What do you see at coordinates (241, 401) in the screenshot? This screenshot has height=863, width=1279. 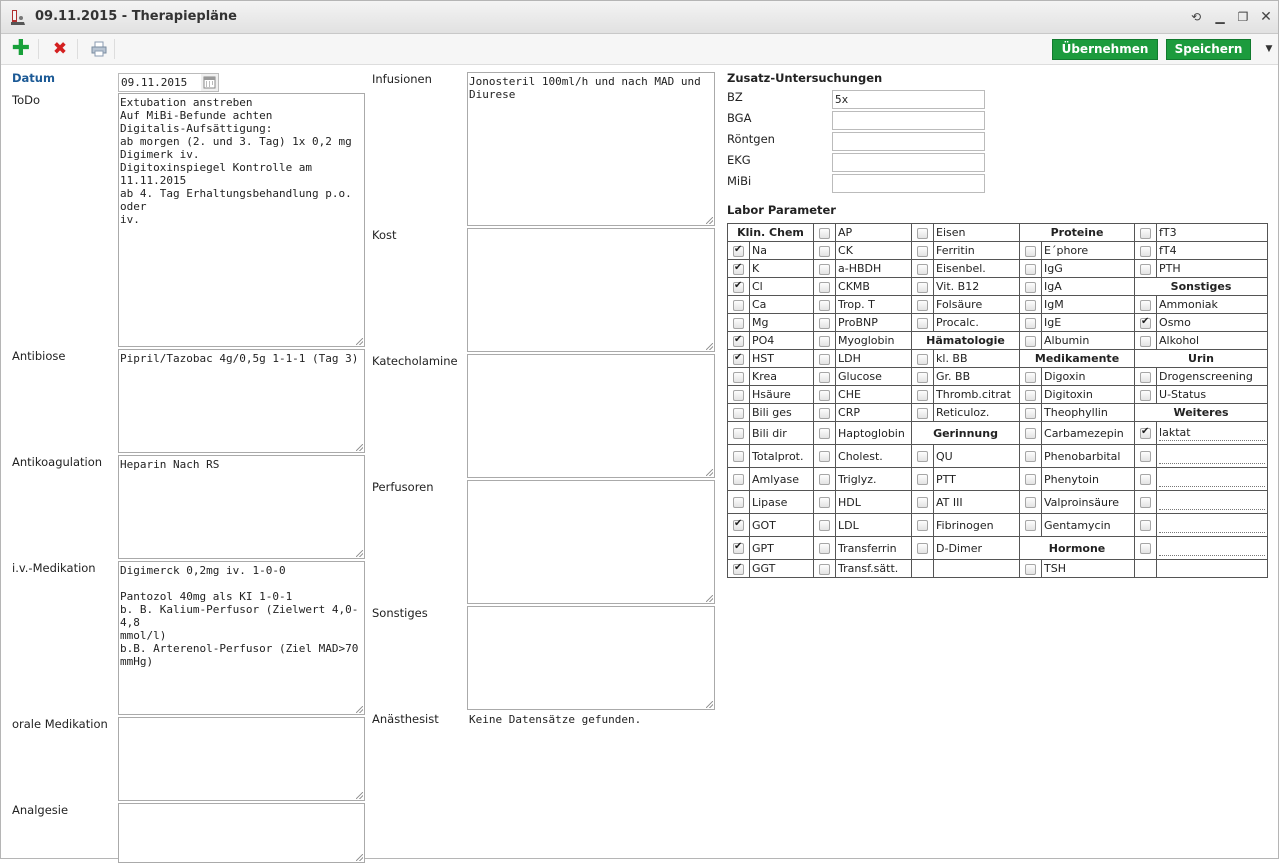 I see `antibiose-textarea: Pipril/Tazobac 4g/0,5g 1-1-1 (Tag 3)` at bounding box center [241, 401].